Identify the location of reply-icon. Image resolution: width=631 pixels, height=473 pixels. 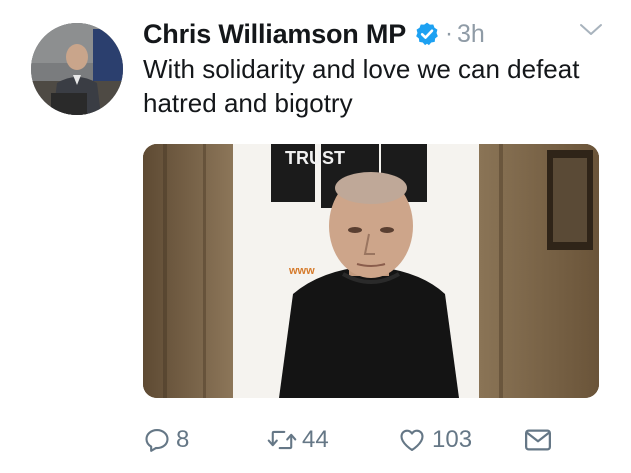
(157, 440).